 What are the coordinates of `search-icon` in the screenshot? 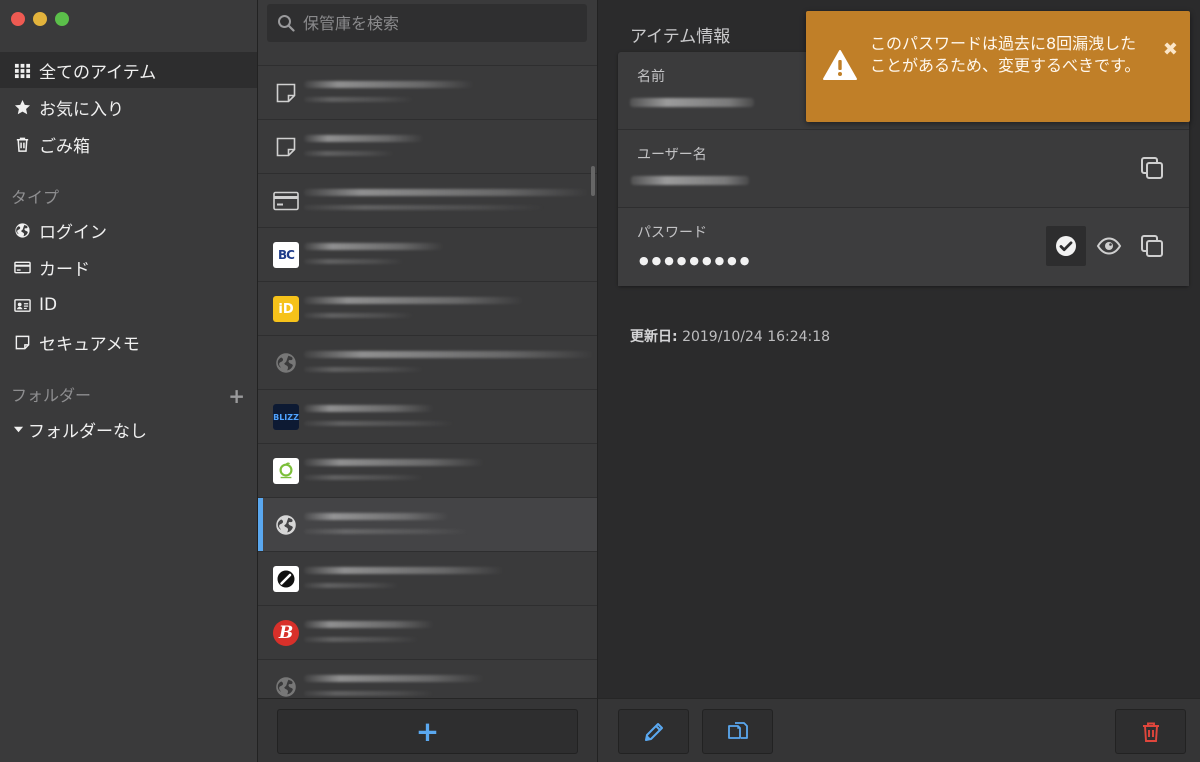 It's located at (286, 23).